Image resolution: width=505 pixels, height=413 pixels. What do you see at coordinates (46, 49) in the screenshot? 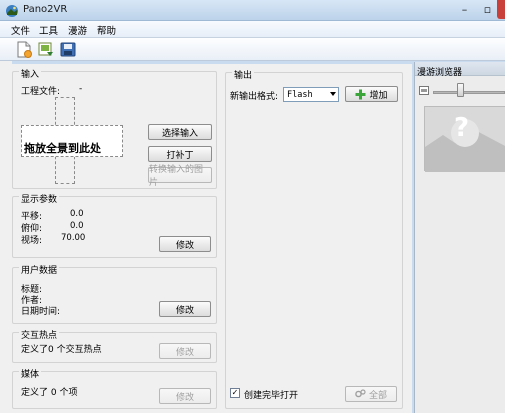
I see `open-file-icon` at bounding box center [46, 49].